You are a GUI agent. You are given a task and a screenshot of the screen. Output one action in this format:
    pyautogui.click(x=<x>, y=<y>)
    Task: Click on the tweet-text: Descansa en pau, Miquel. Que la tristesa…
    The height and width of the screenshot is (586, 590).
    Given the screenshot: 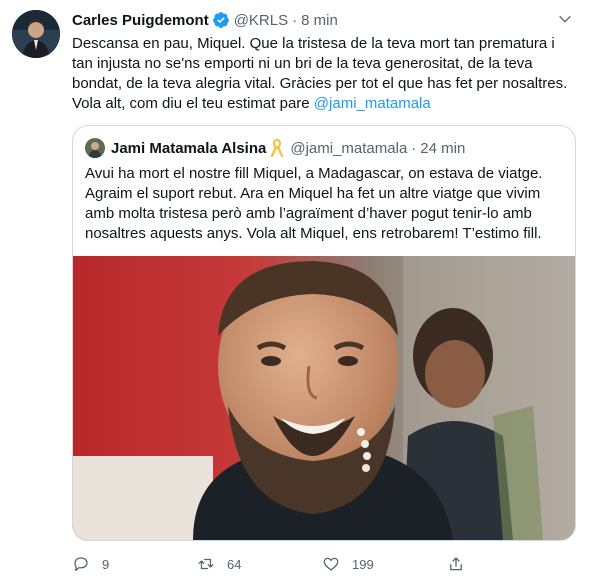 What is the action you would take?
    pyautogui.click(x=322, y=74)
    